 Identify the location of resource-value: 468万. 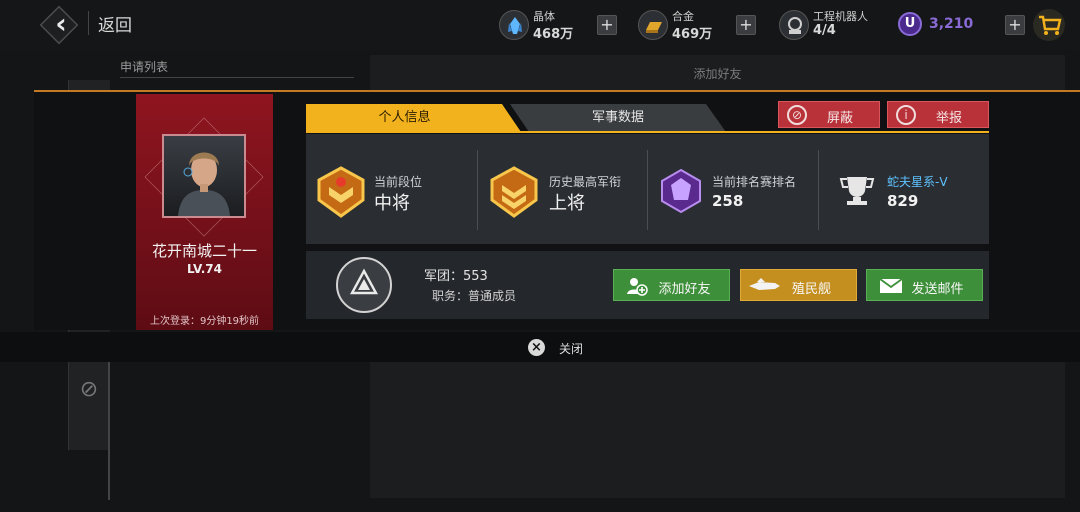
(553, 34).